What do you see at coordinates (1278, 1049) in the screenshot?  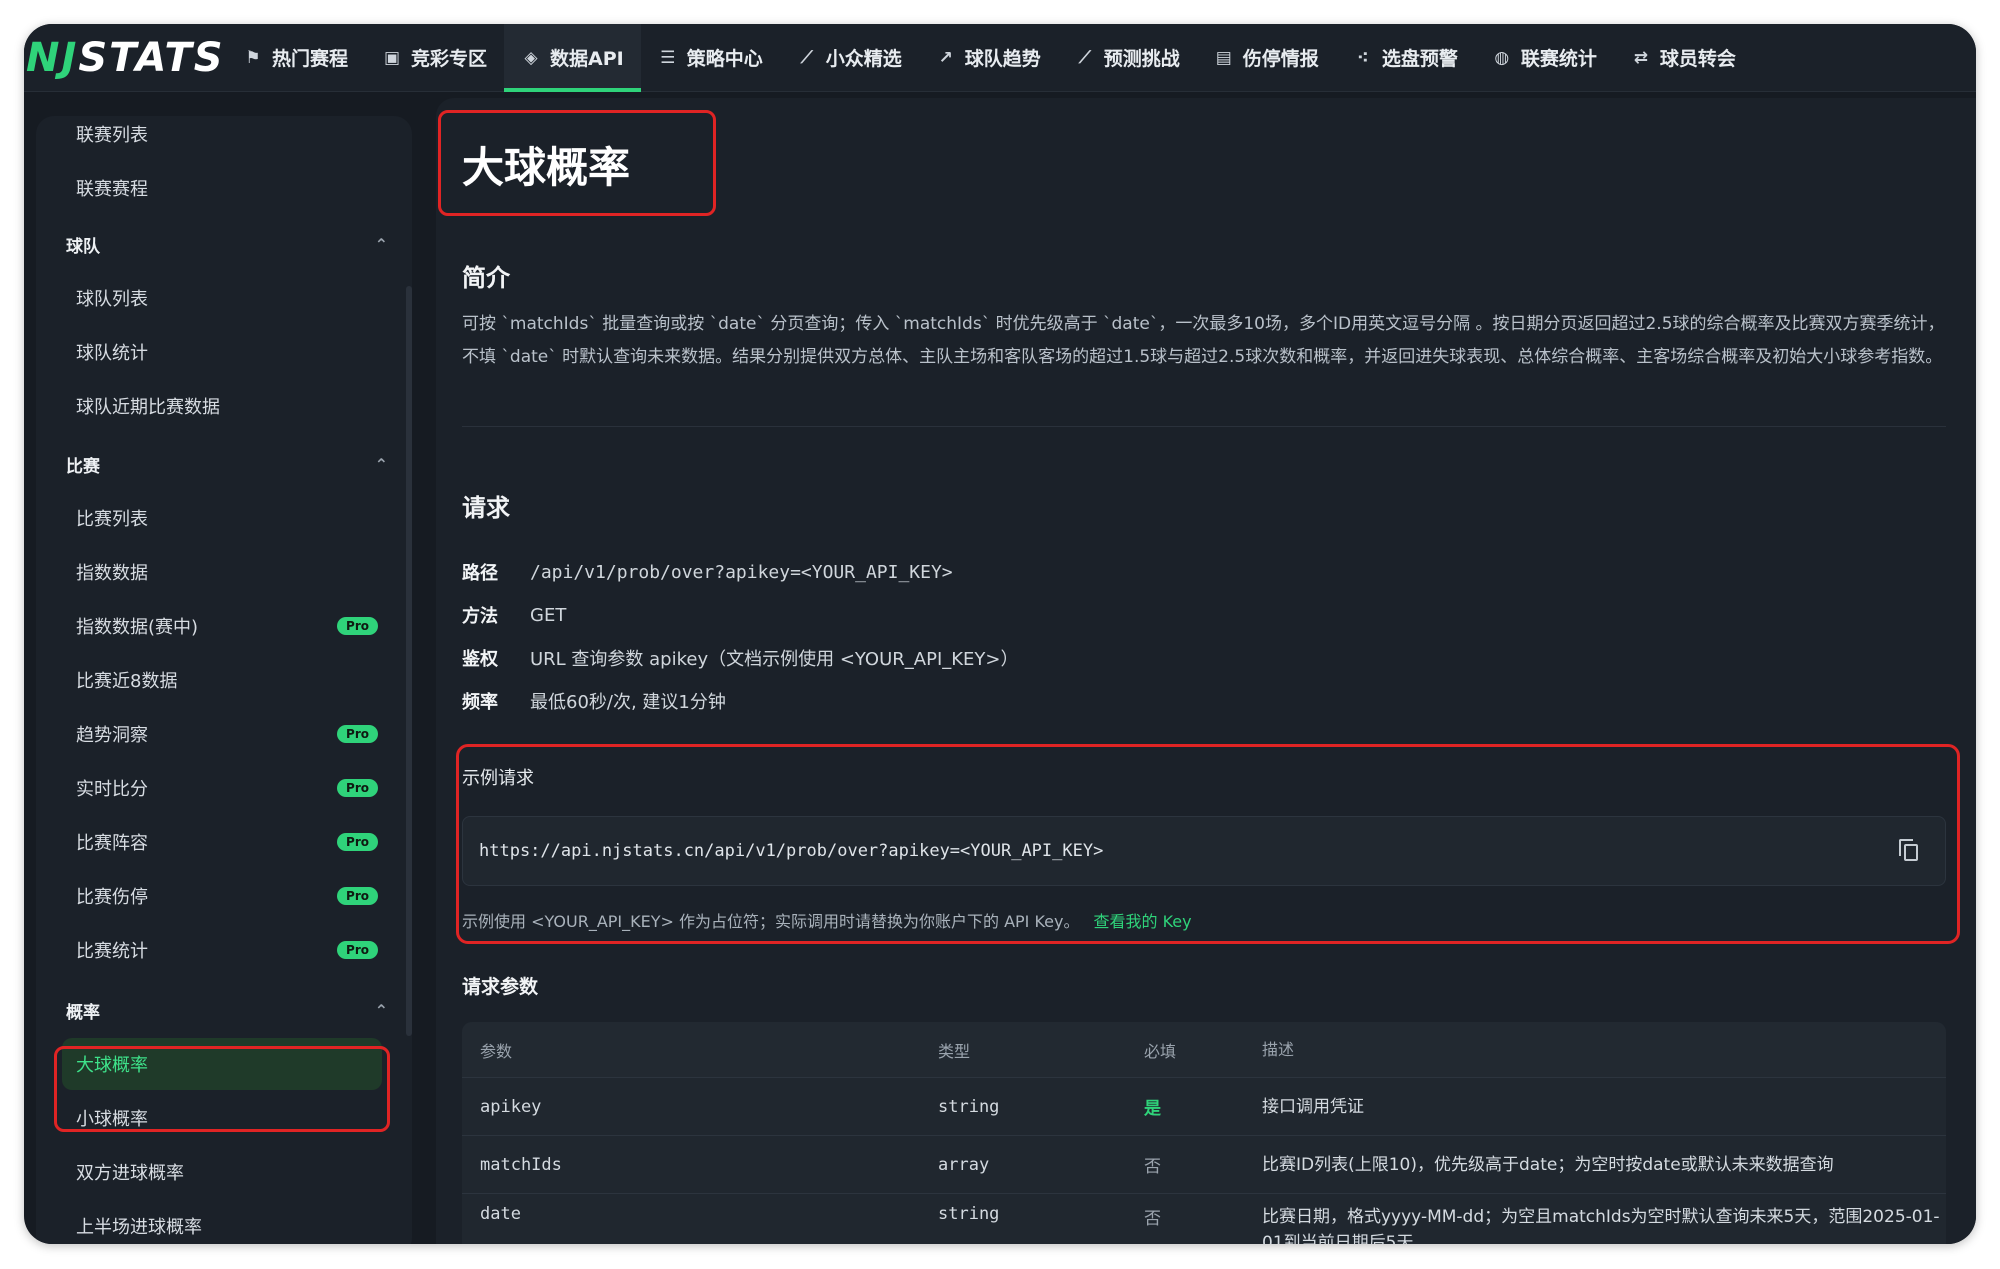 I see `col-desc: 描述` at bounding box center [1278, 1049].